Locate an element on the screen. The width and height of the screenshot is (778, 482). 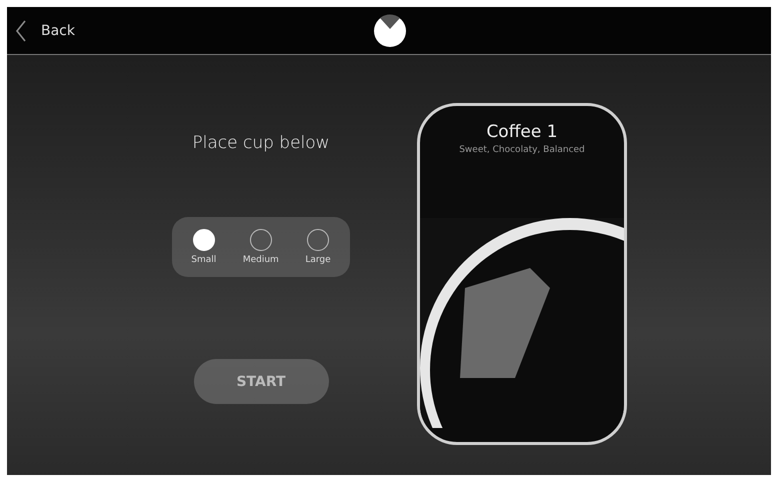
instruction-text: Place cup below is located at coordinates (261, 143).